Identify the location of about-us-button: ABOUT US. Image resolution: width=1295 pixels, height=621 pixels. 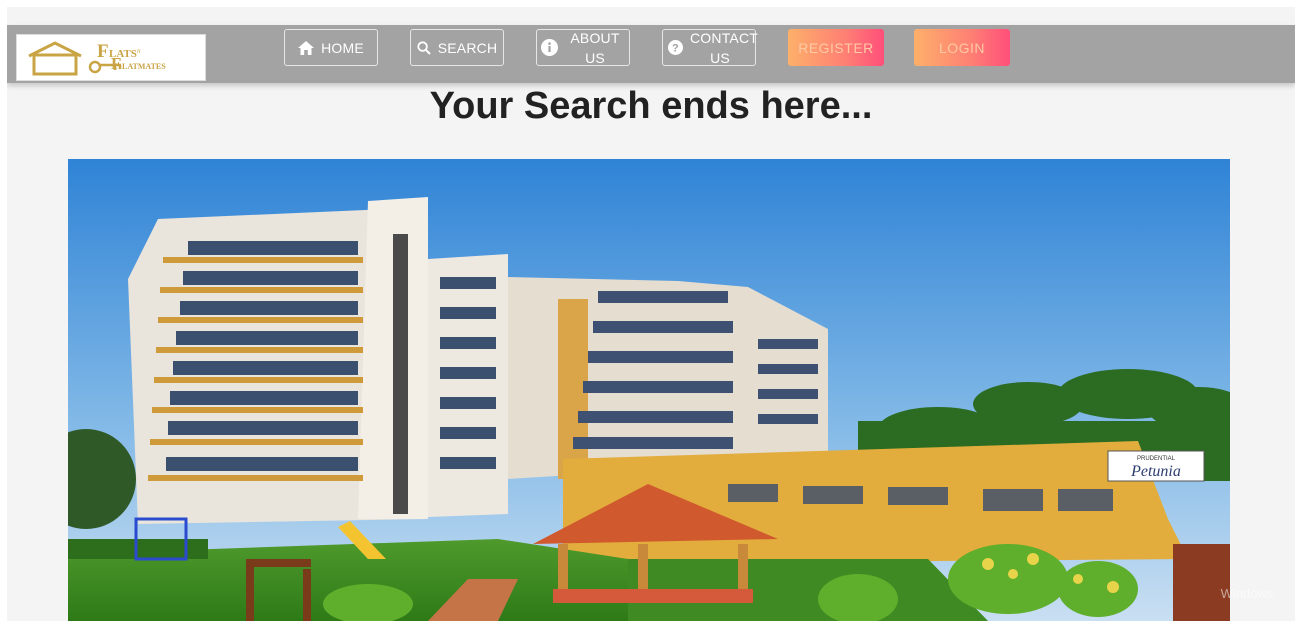
(583, 47).